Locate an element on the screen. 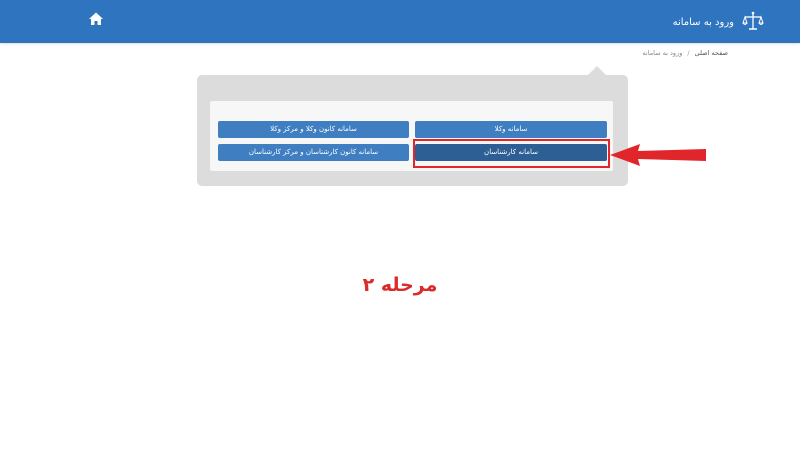 The width and height of the screenshot is (800, 472). breadcrumb-home: صفحه اصلی is located at coordinates (711, 53).